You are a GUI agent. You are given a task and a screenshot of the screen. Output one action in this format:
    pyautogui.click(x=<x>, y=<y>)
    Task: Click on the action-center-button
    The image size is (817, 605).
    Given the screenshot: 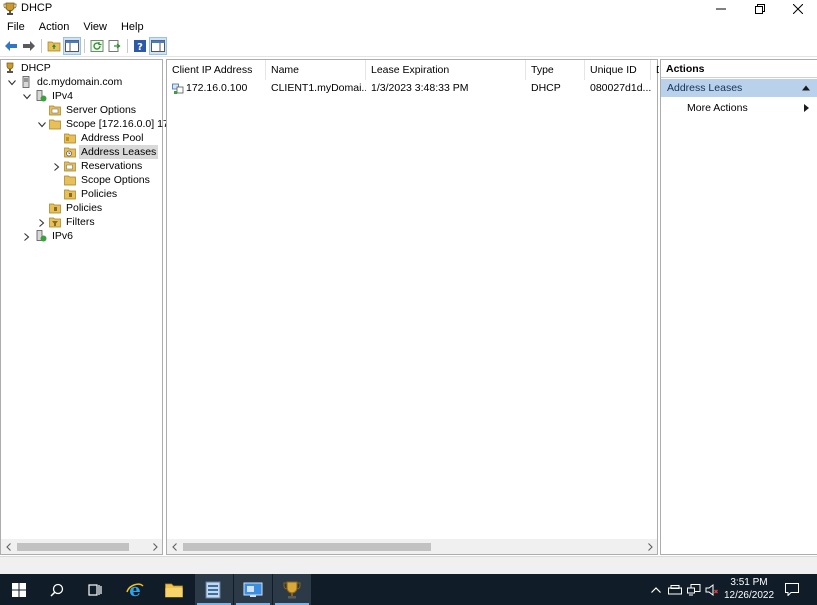 What is the action you would take?
    pyautogui.click(x=792, y=589)
    